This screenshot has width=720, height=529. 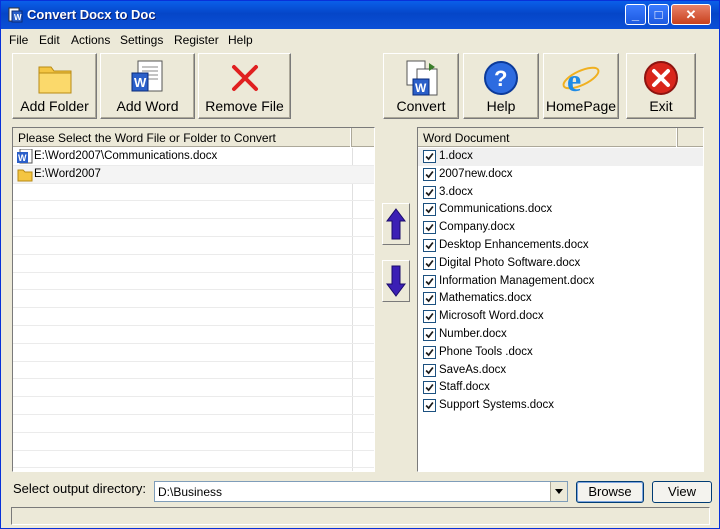 What do you see at coordinates (691, 14) in the screenshot?
I see `close-button: ✕` at bounding box center [691, 14].